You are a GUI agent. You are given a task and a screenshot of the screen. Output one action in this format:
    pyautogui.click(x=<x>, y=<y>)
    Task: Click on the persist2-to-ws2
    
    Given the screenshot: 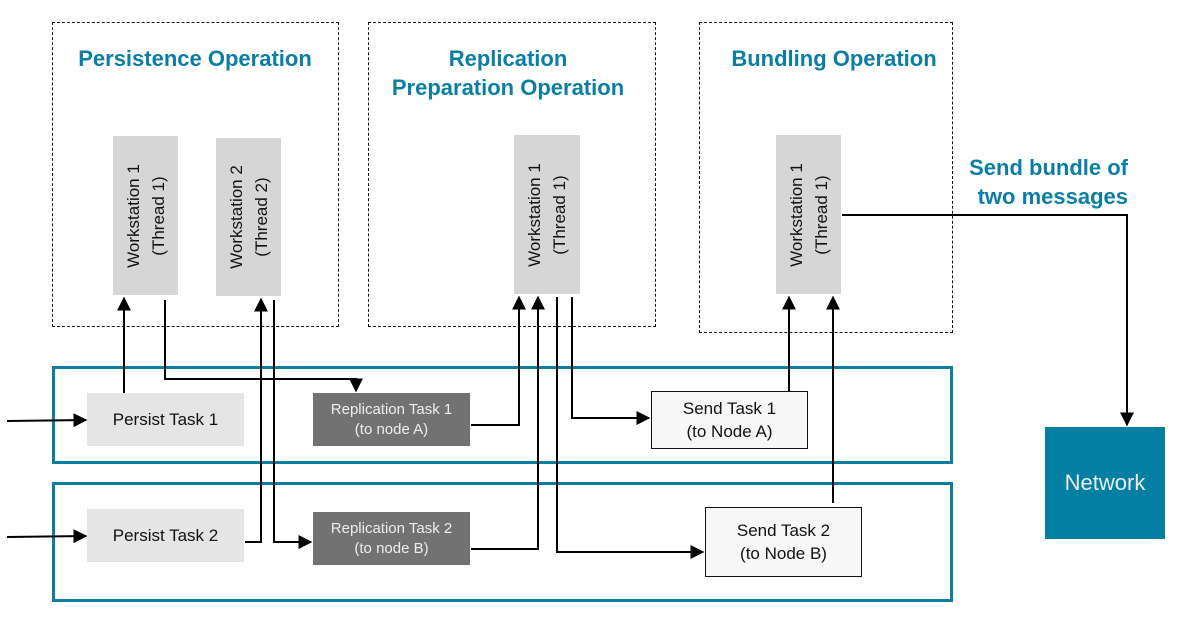 What is the action you would take?
    pyautogui.click(x=256, y=420)
    